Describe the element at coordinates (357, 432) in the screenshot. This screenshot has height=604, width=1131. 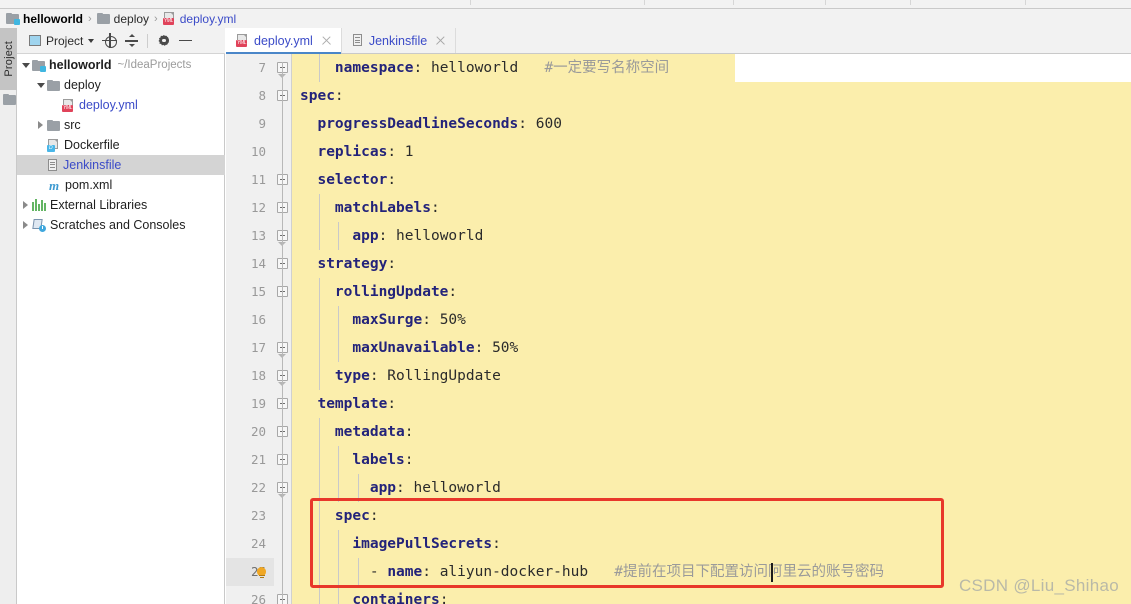
I see `code-line: metadata:` at that location.